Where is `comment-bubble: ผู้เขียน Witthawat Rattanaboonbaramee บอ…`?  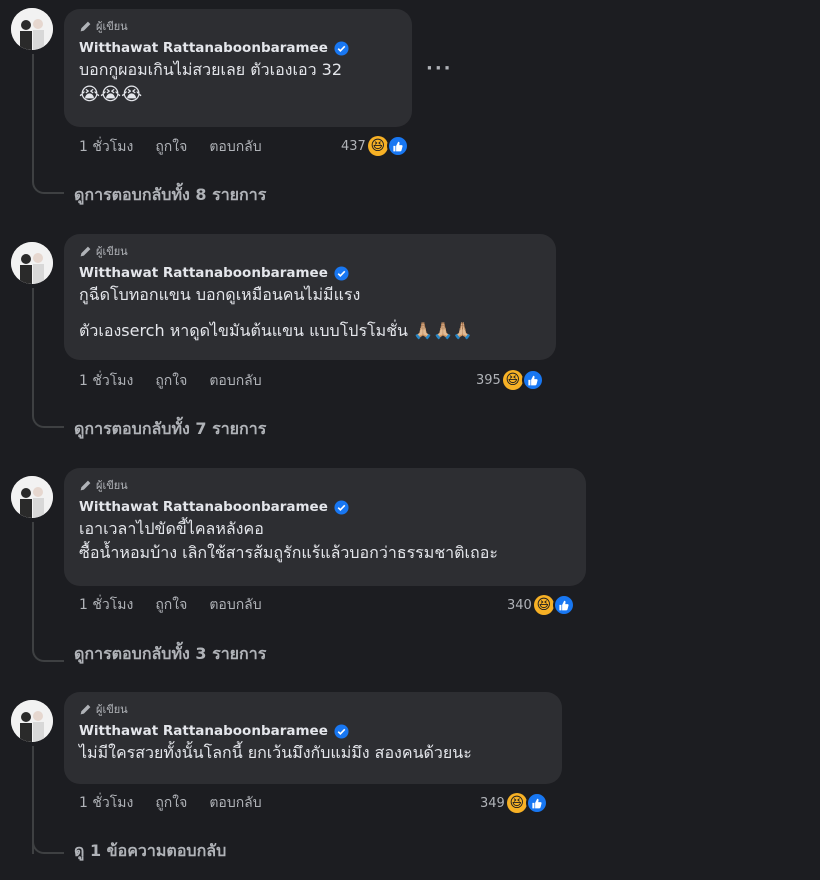
comment-bubble: ผู้เขียน Witthawat Rattanaboonbaramee บอ… is located at coordinates (238, 68).